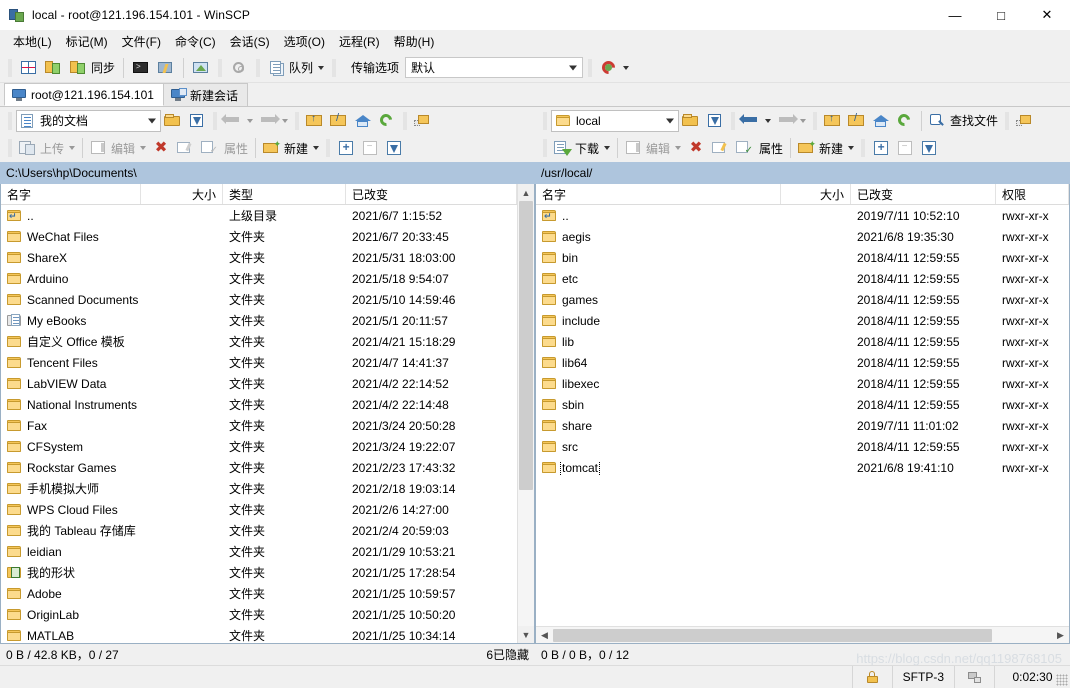 The width and height of the screenshot is (1070, 688). I want to click on remote-filter-button, so click(715, 121).